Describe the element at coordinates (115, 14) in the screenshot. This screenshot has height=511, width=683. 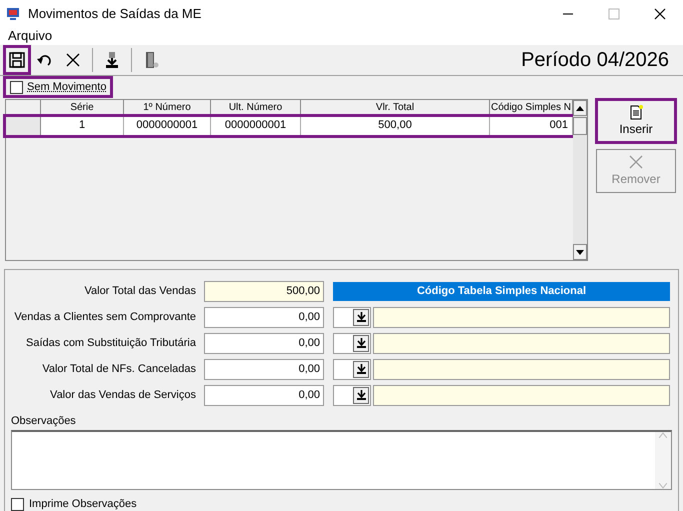
I see `window-title: Movimentos de Saídas da ME` at that location.